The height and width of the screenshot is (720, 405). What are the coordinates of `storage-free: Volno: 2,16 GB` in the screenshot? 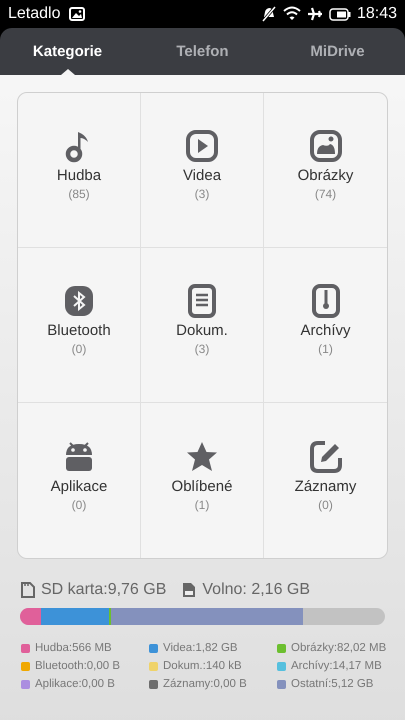 It's located at (256, 590).